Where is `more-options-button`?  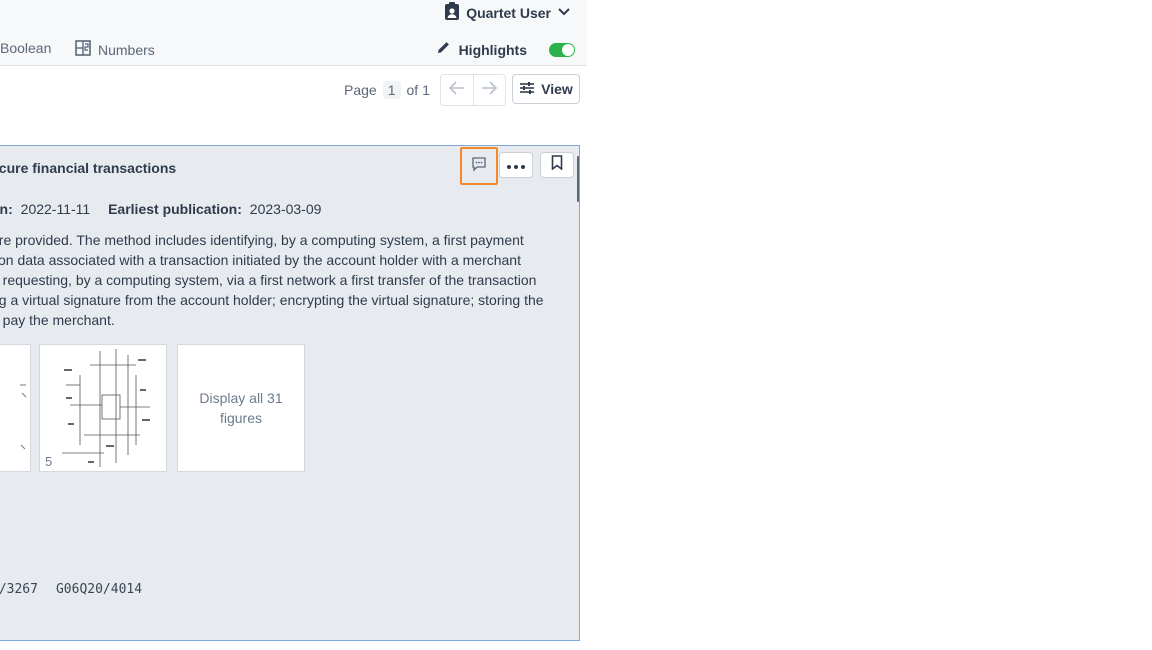 more-options-button is located at coordinates (516, 165).